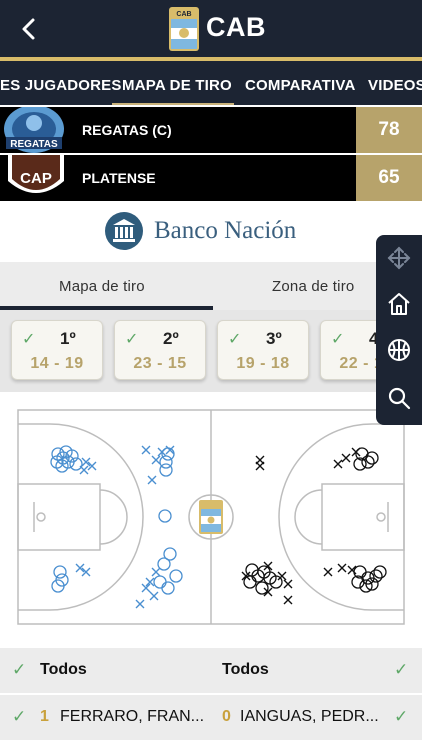 This screenshot has width=422, height=750. Describe the element at coordinates (211, 130) in the screenshot. I see `team-row-home: REGATAS REGATAS (C) 78` at that location.